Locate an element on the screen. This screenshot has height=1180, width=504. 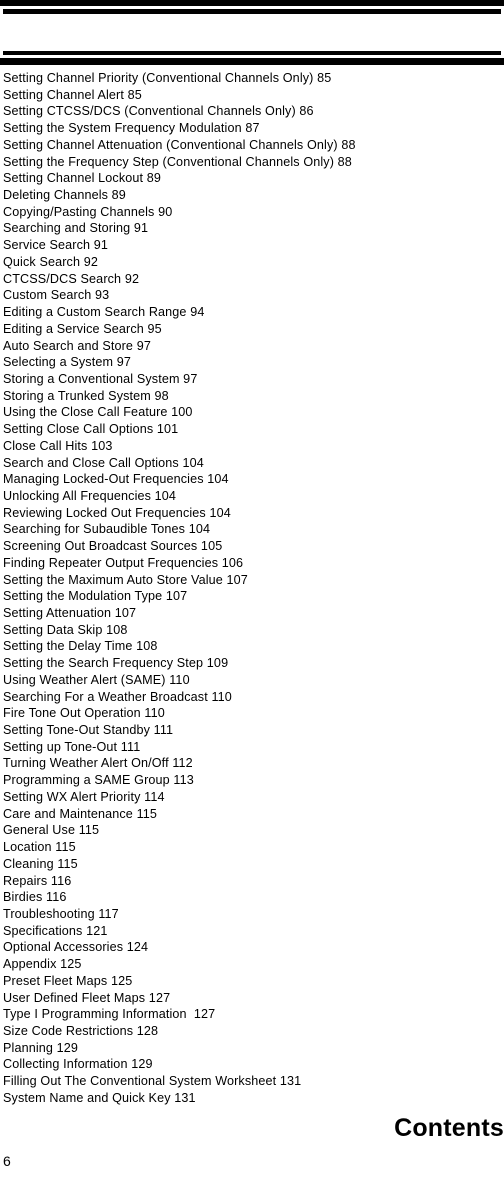
toc-entry: Storing a Conventional System 97 is located at coordinates (100, 378).